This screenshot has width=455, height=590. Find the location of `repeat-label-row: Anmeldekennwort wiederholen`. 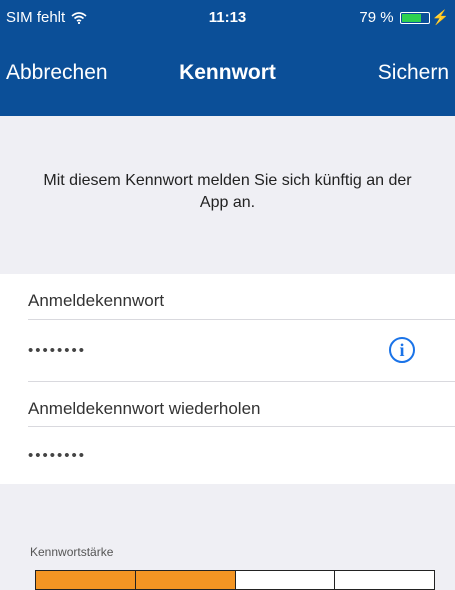

repeat-label-row: Anmeldekennwort wiederholen is located at coordinates (227, 403).